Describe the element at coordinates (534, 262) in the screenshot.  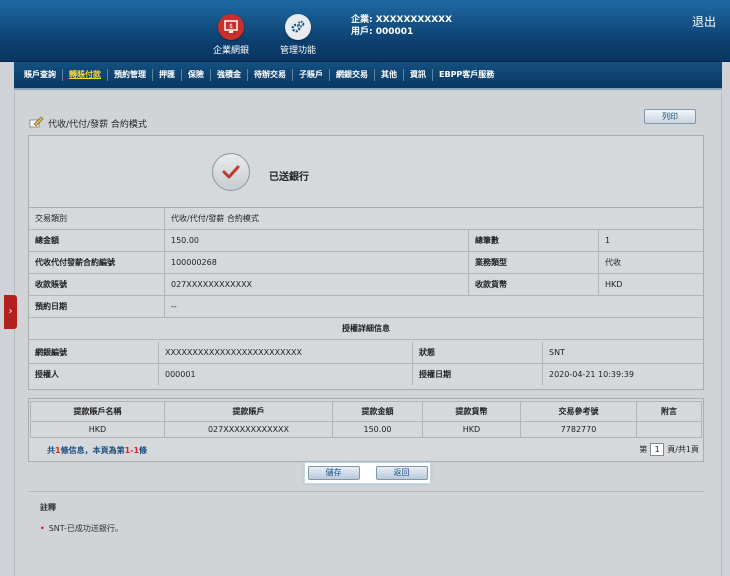
I see `business-type-label: 業務類型` at that location.